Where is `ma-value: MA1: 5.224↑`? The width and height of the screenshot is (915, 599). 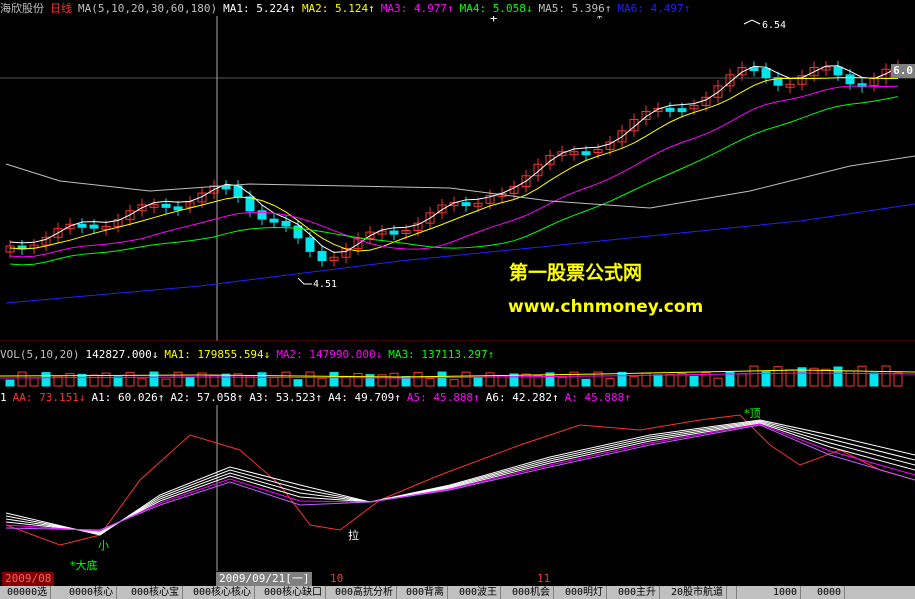
ma-value: MA1: 5.224↑ is located at coordinates (259, 8).